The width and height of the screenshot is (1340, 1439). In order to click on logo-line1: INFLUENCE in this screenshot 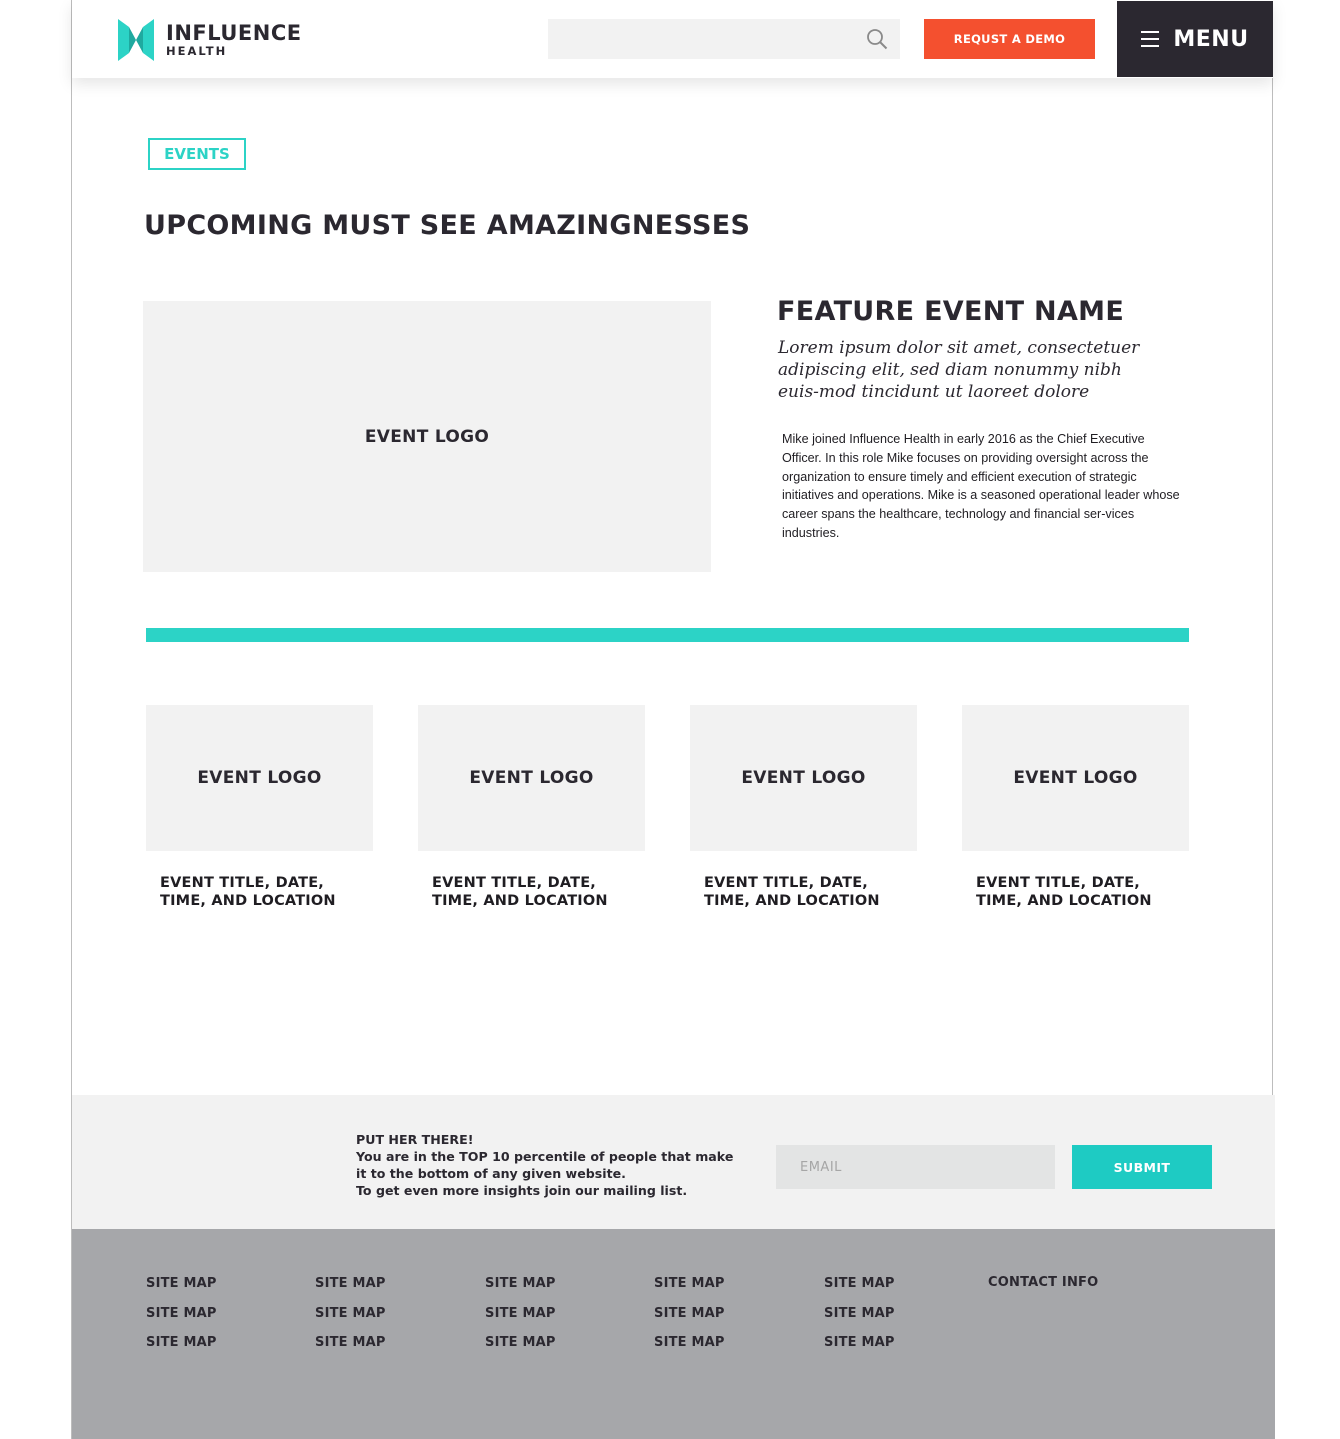, I will do `click(234, 32)`.